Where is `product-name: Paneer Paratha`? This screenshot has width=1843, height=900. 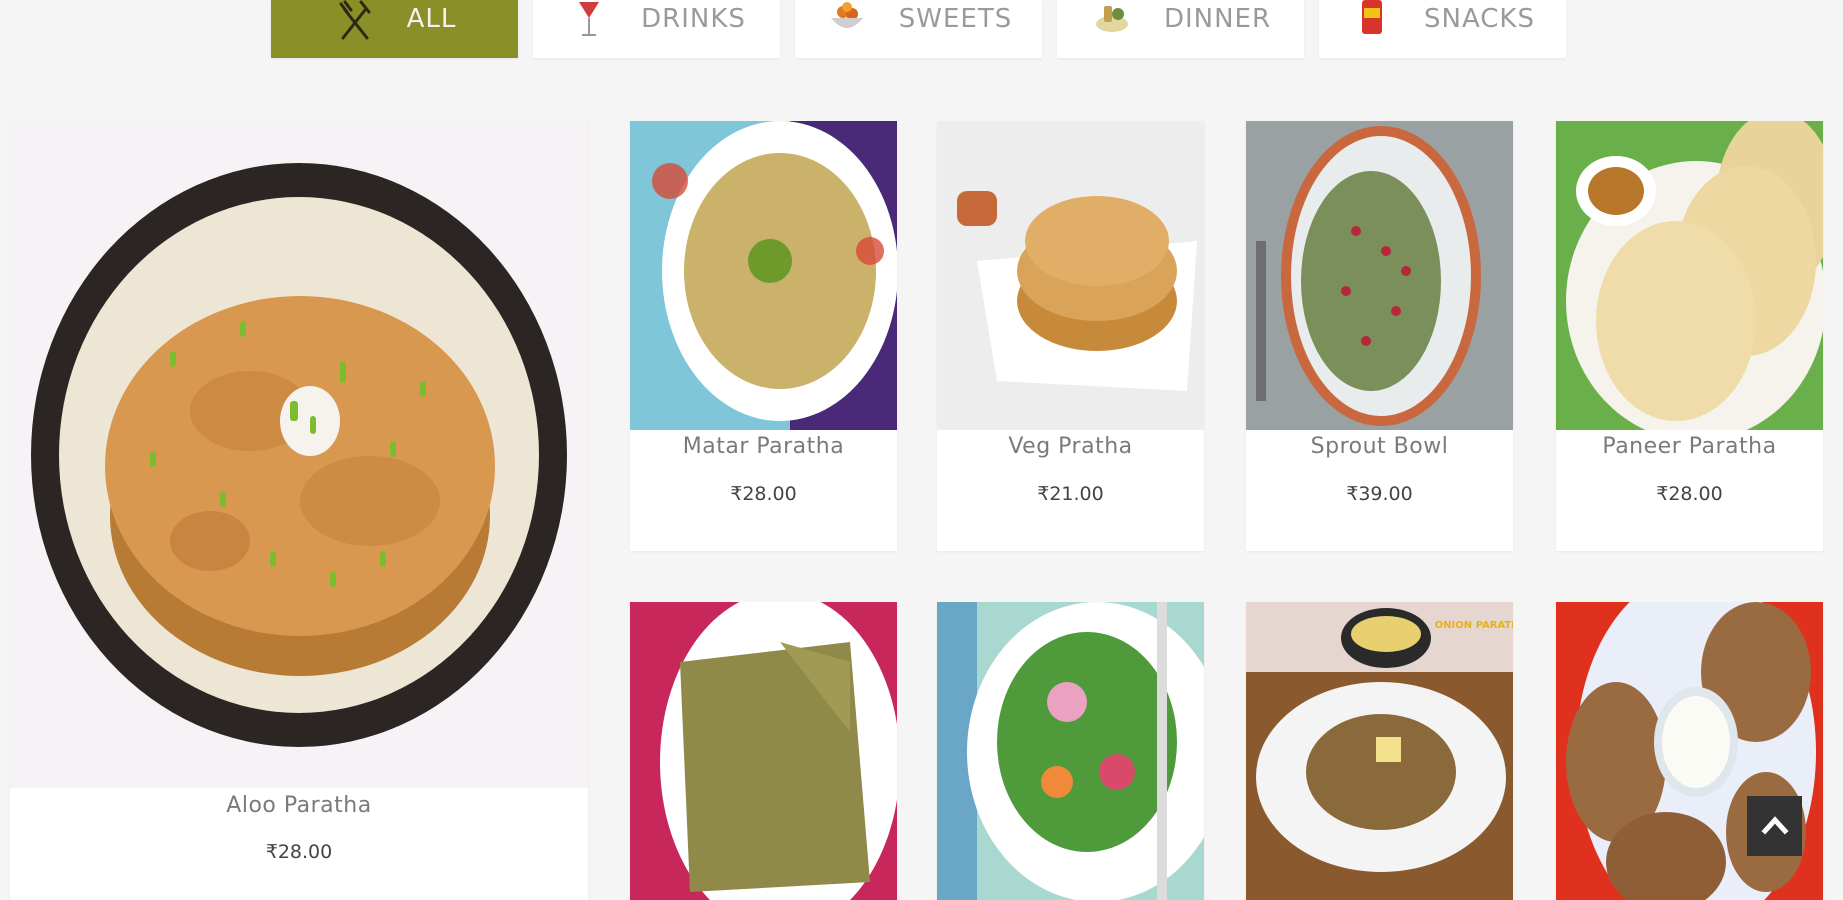
product-name: Paneer Paratha is located at coordinates (1689, 446).